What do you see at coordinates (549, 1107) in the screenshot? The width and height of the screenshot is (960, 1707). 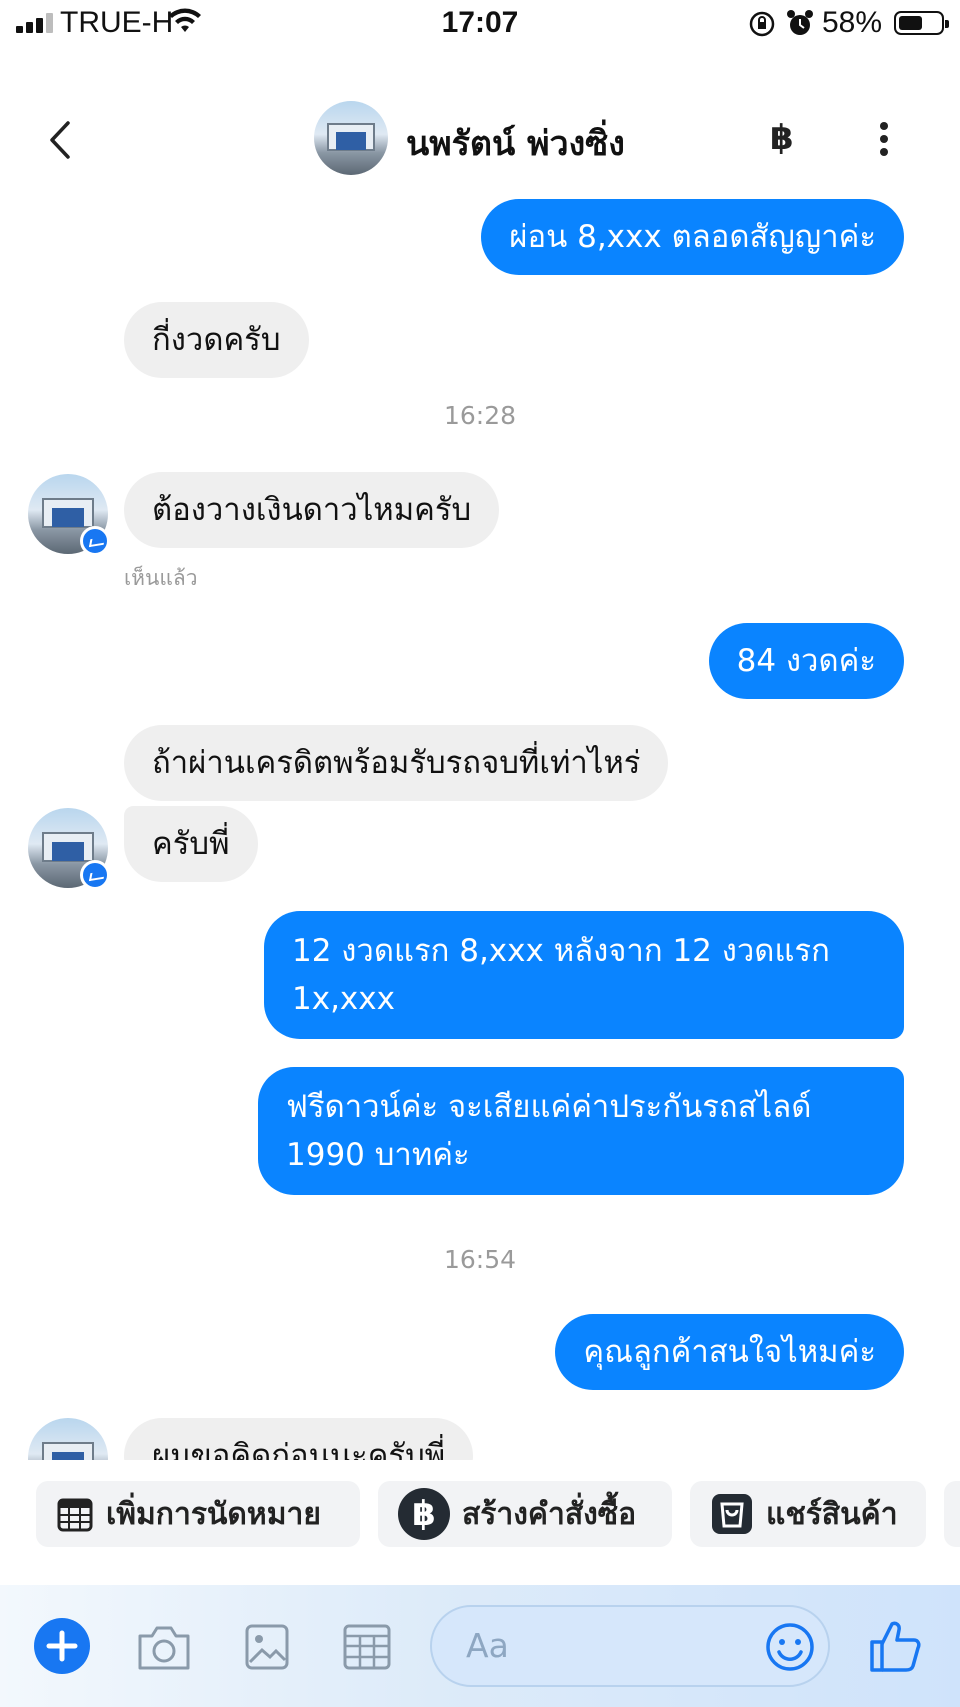 I see `message-line: ฟรีดาวน์ค่ะ จะเสียแค่ค่าประกันรถสไลด์` at bounding box center [549, 1107].